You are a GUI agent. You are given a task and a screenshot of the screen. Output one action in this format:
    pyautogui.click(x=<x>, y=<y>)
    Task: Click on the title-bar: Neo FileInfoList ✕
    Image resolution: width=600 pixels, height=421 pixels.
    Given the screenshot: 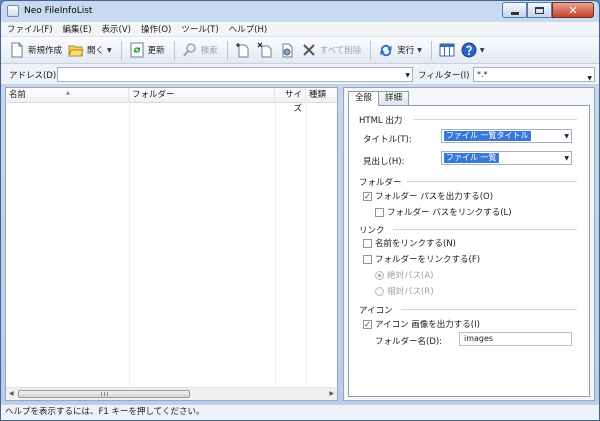 What is the action you would take?
    pyautogui.click(x=300, y=11)
    